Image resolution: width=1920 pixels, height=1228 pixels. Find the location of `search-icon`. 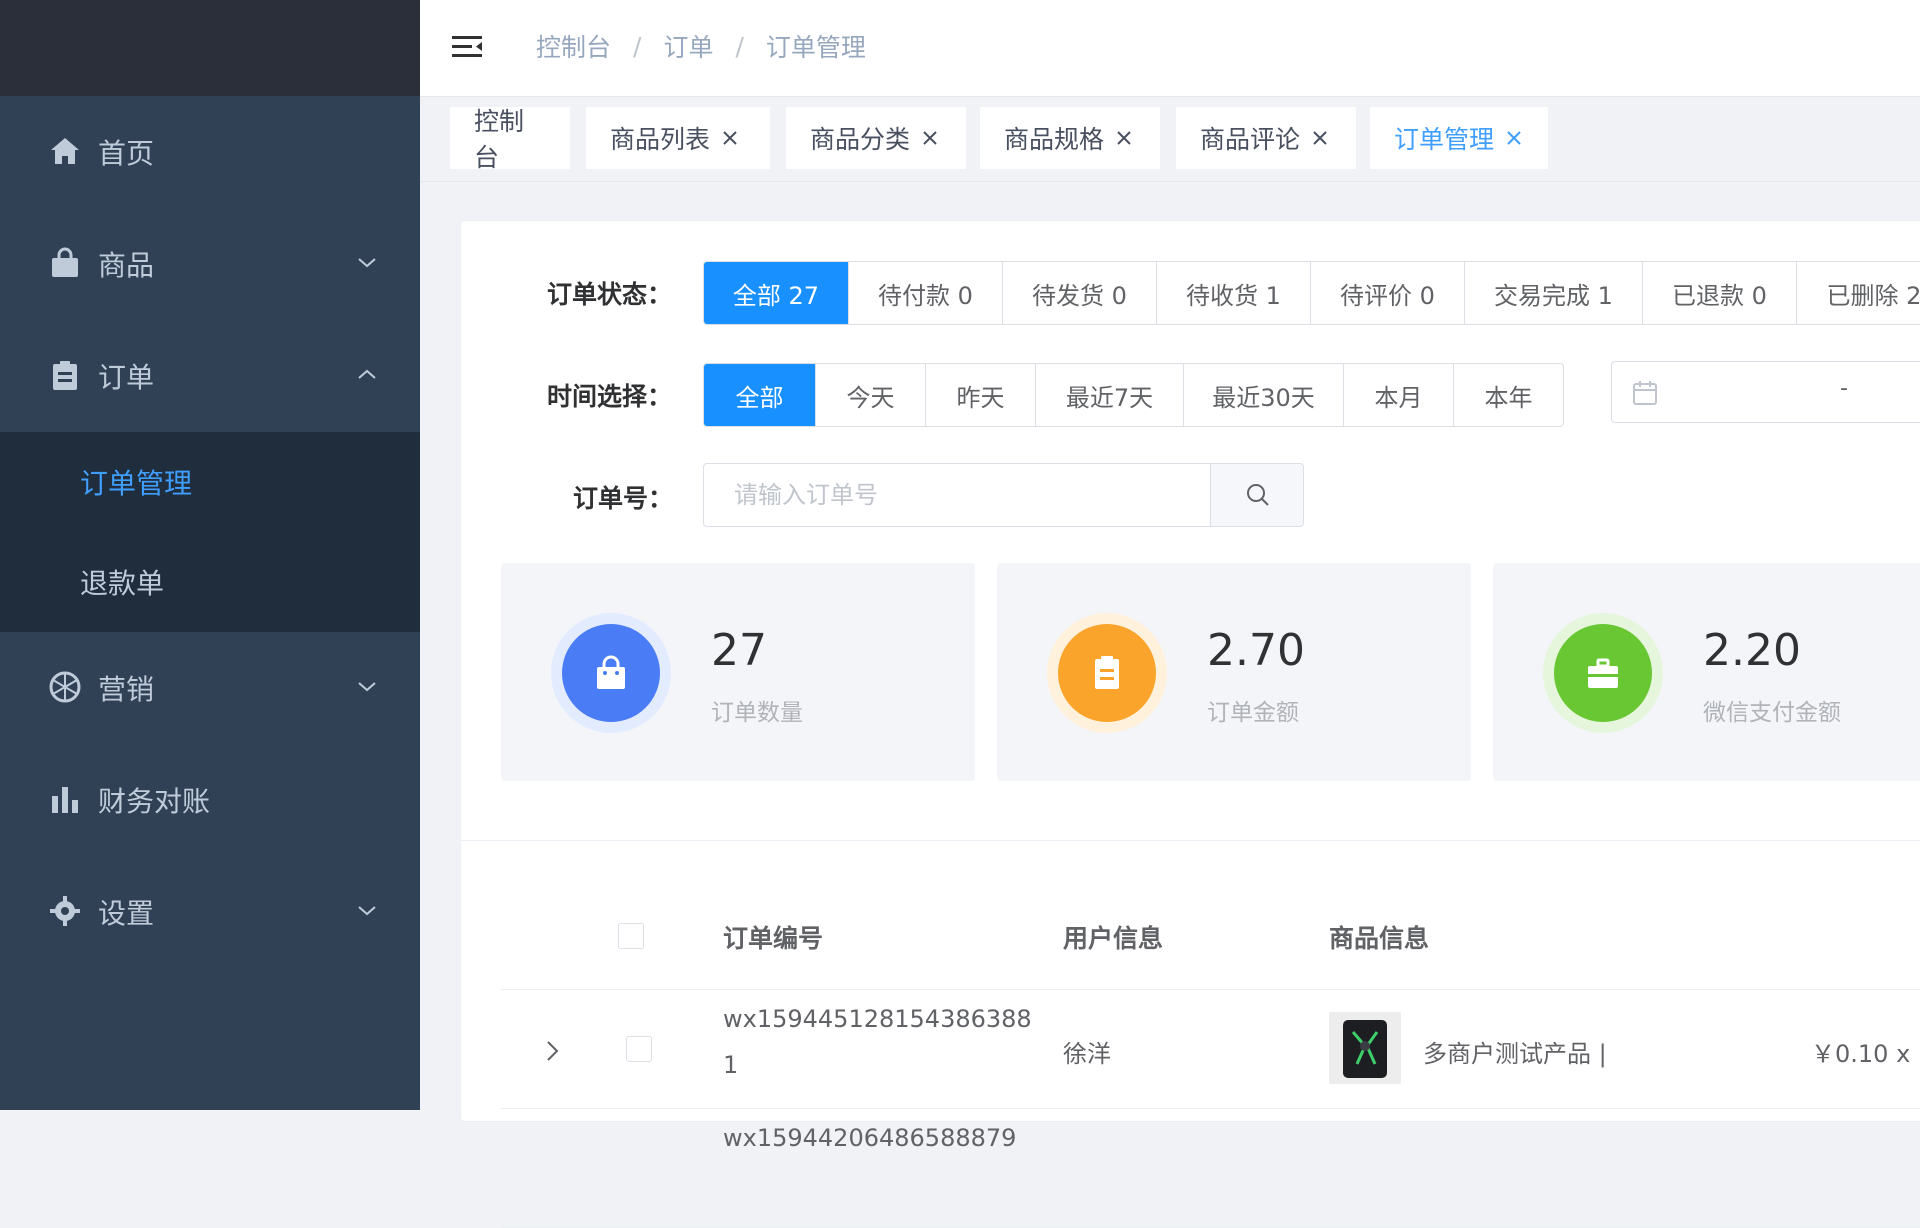

search-icon is located at coordinates (1258, 495).